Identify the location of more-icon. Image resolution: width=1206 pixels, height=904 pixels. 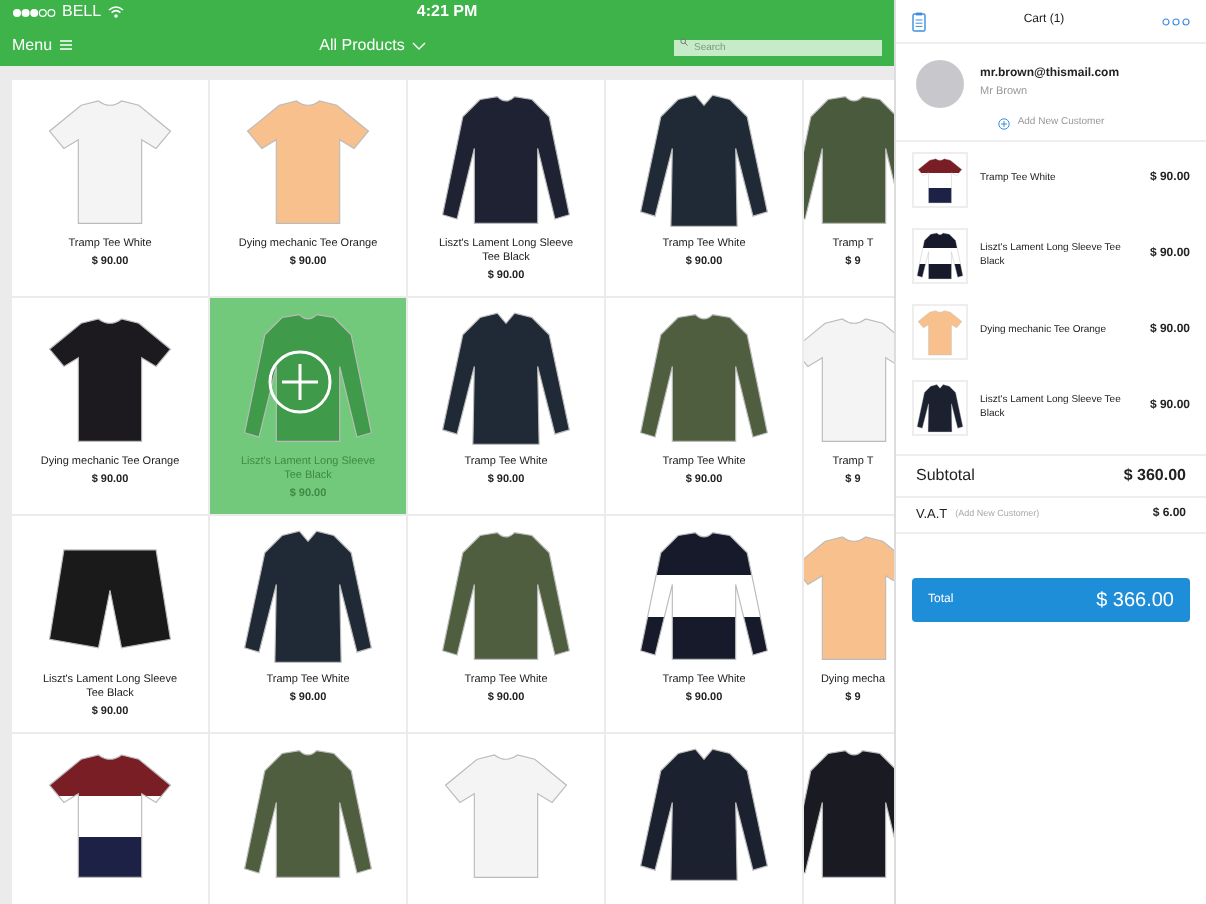
(1176, 21).